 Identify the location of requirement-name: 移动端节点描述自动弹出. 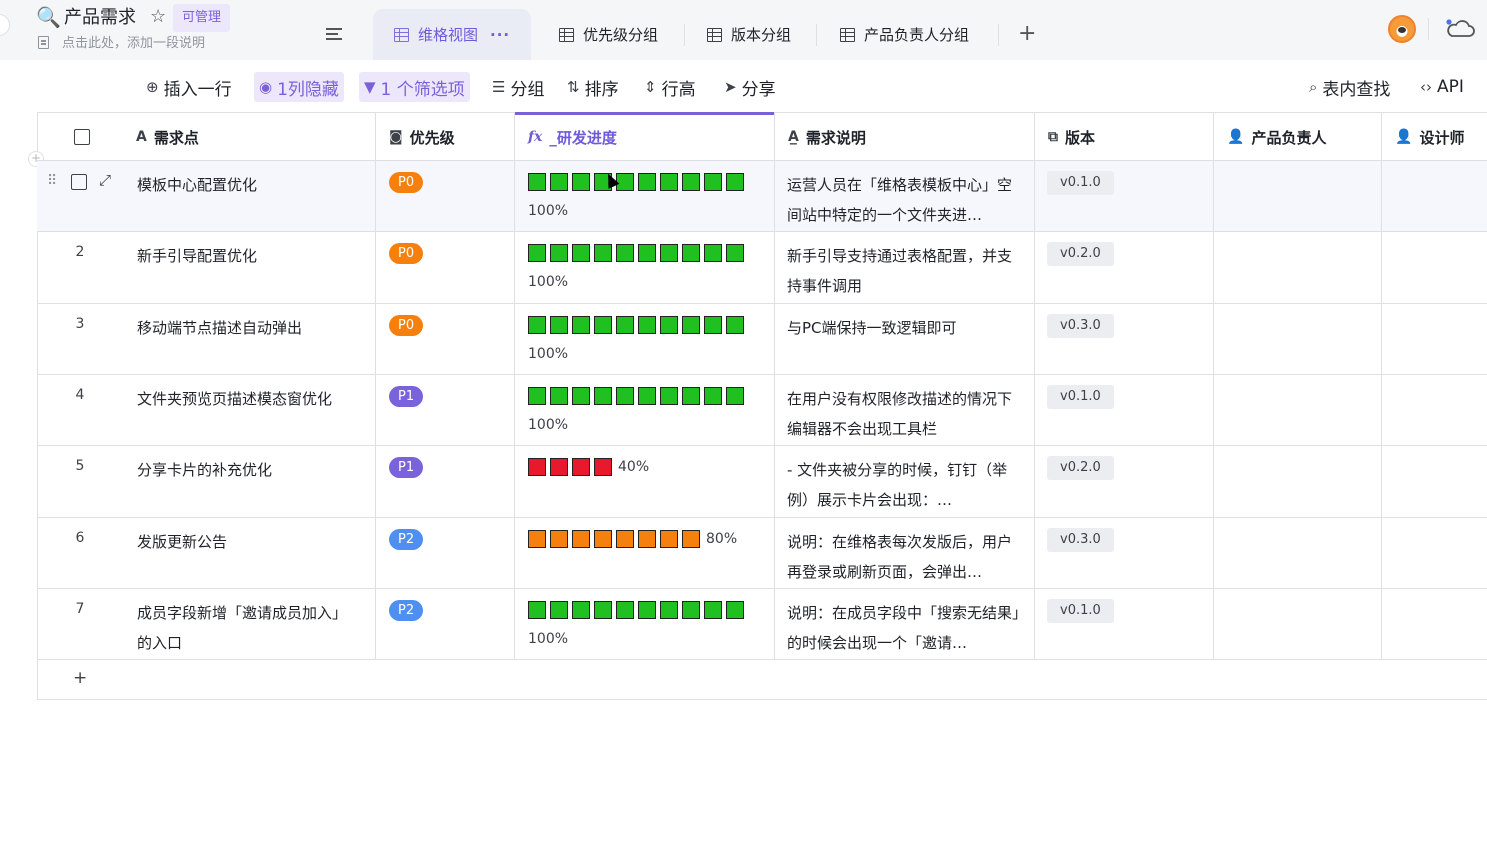
(248, 328).